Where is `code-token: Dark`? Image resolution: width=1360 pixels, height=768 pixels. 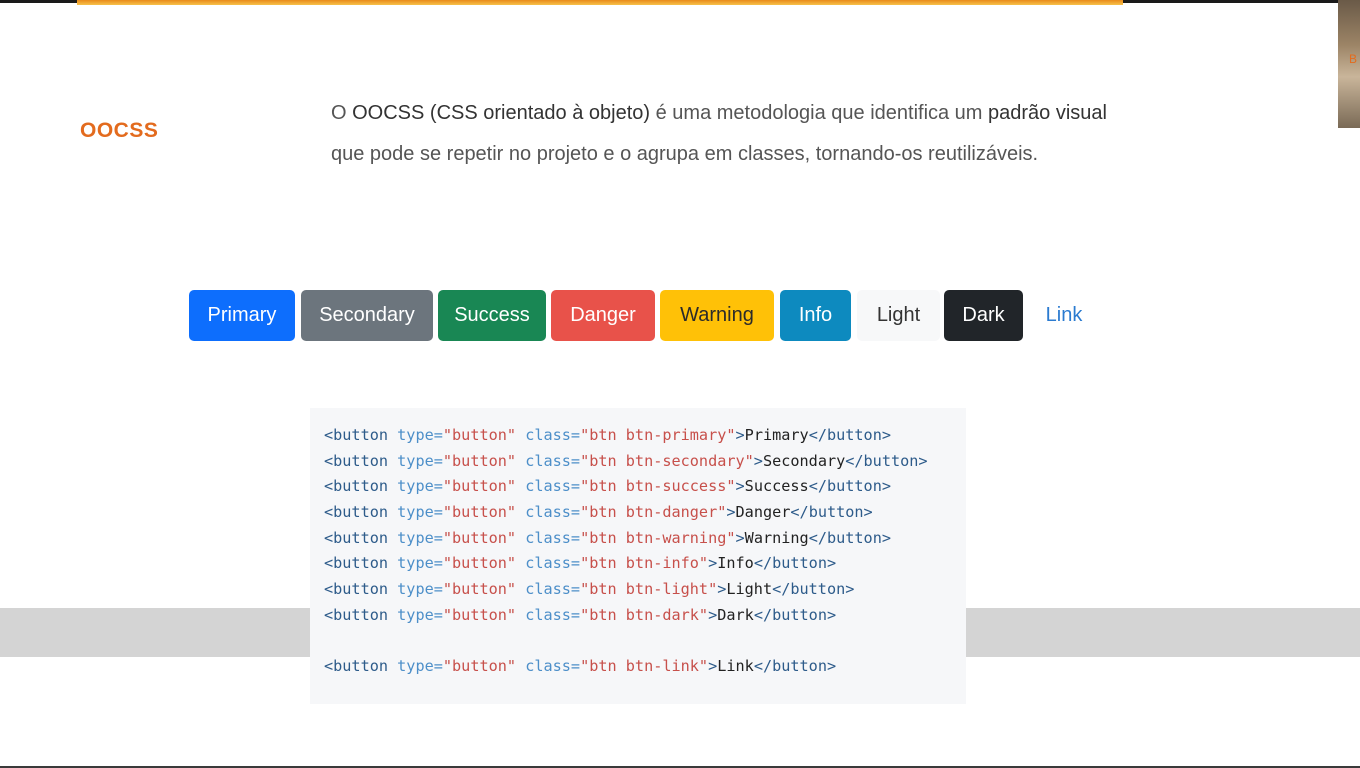
code-token: Dark is located at coordinates (735, 614).